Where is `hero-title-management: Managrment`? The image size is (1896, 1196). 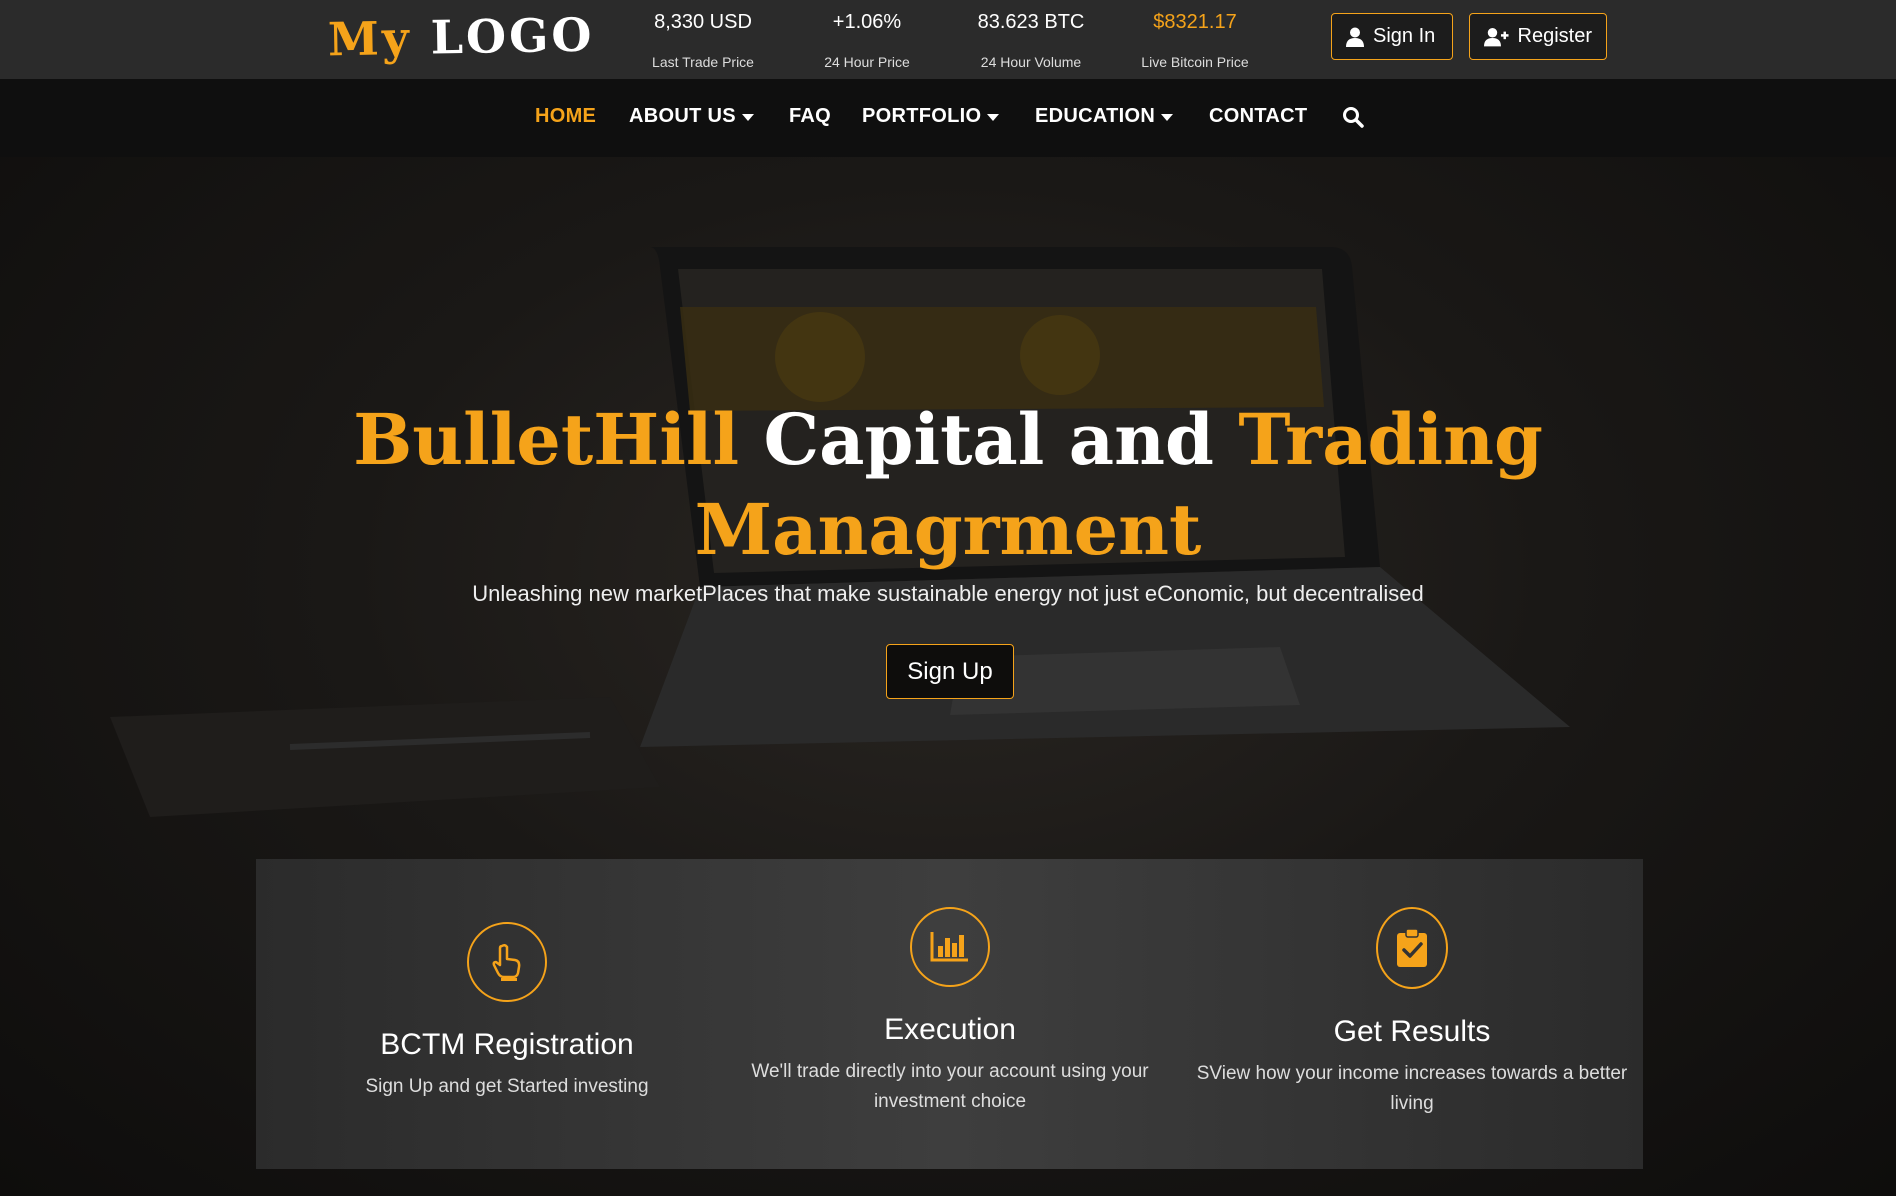 hero-title-management: Managrment is located at coordinates (948, 529).